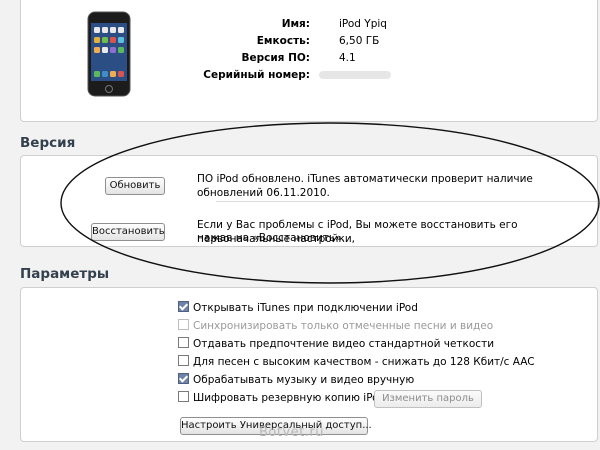  Describe the element at coordinates (135, 186) in the screenshot. I see `update-button: Обновить` at that location.